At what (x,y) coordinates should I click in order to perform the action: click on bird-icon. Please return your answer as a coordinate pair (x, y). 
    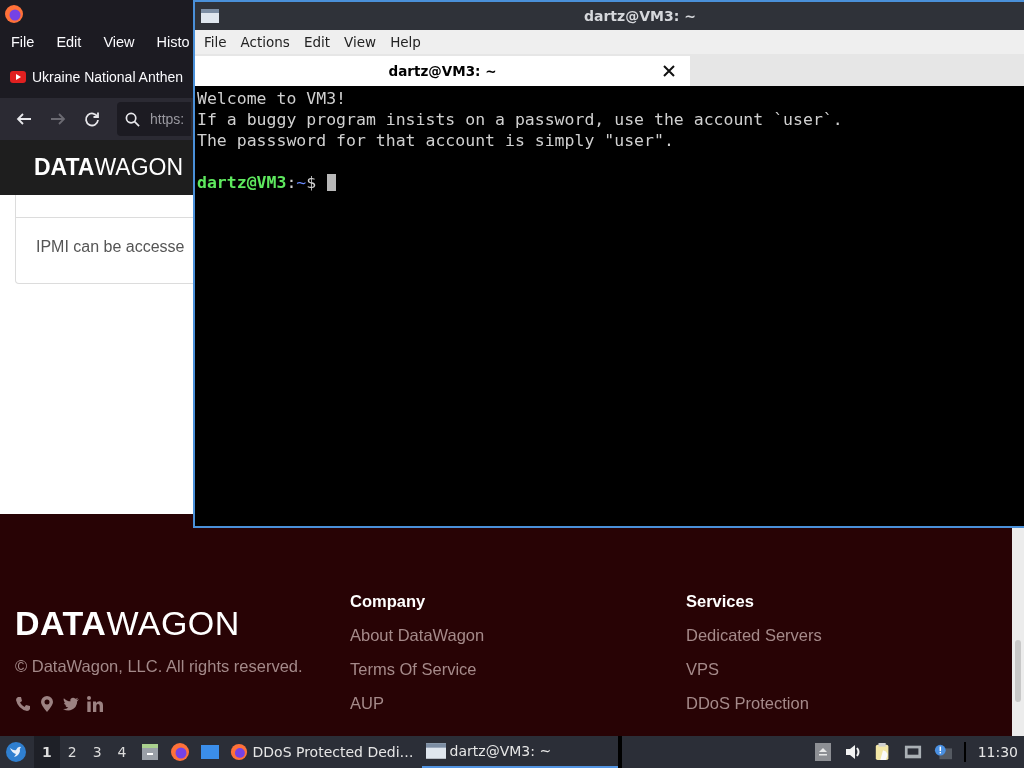
    Looking at the image, I should click on (71, 704).